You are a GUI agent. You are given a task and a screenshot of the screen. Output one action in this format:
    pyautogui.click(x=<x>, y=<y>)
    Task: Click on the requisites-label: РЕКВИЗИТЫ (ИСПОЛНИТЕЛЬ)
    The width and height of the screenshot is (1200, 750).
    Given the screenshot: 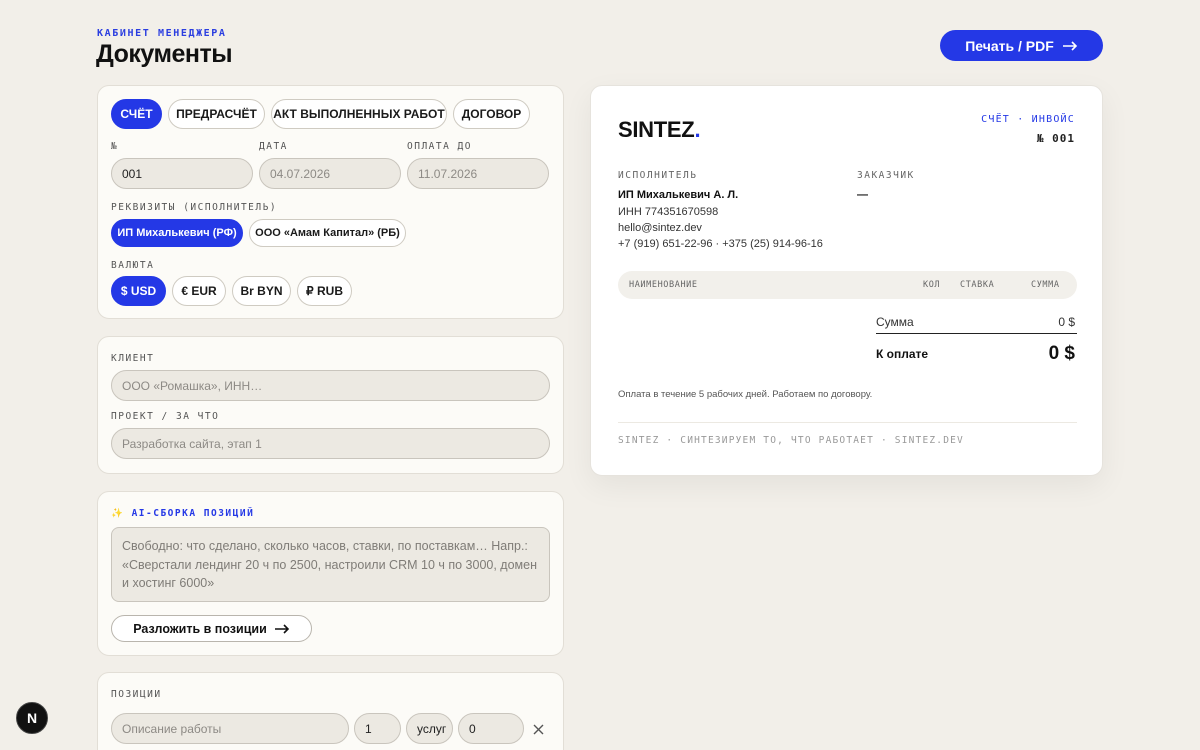 What is the action you would take?
    pyautogui.click(x=194, y=207)
    